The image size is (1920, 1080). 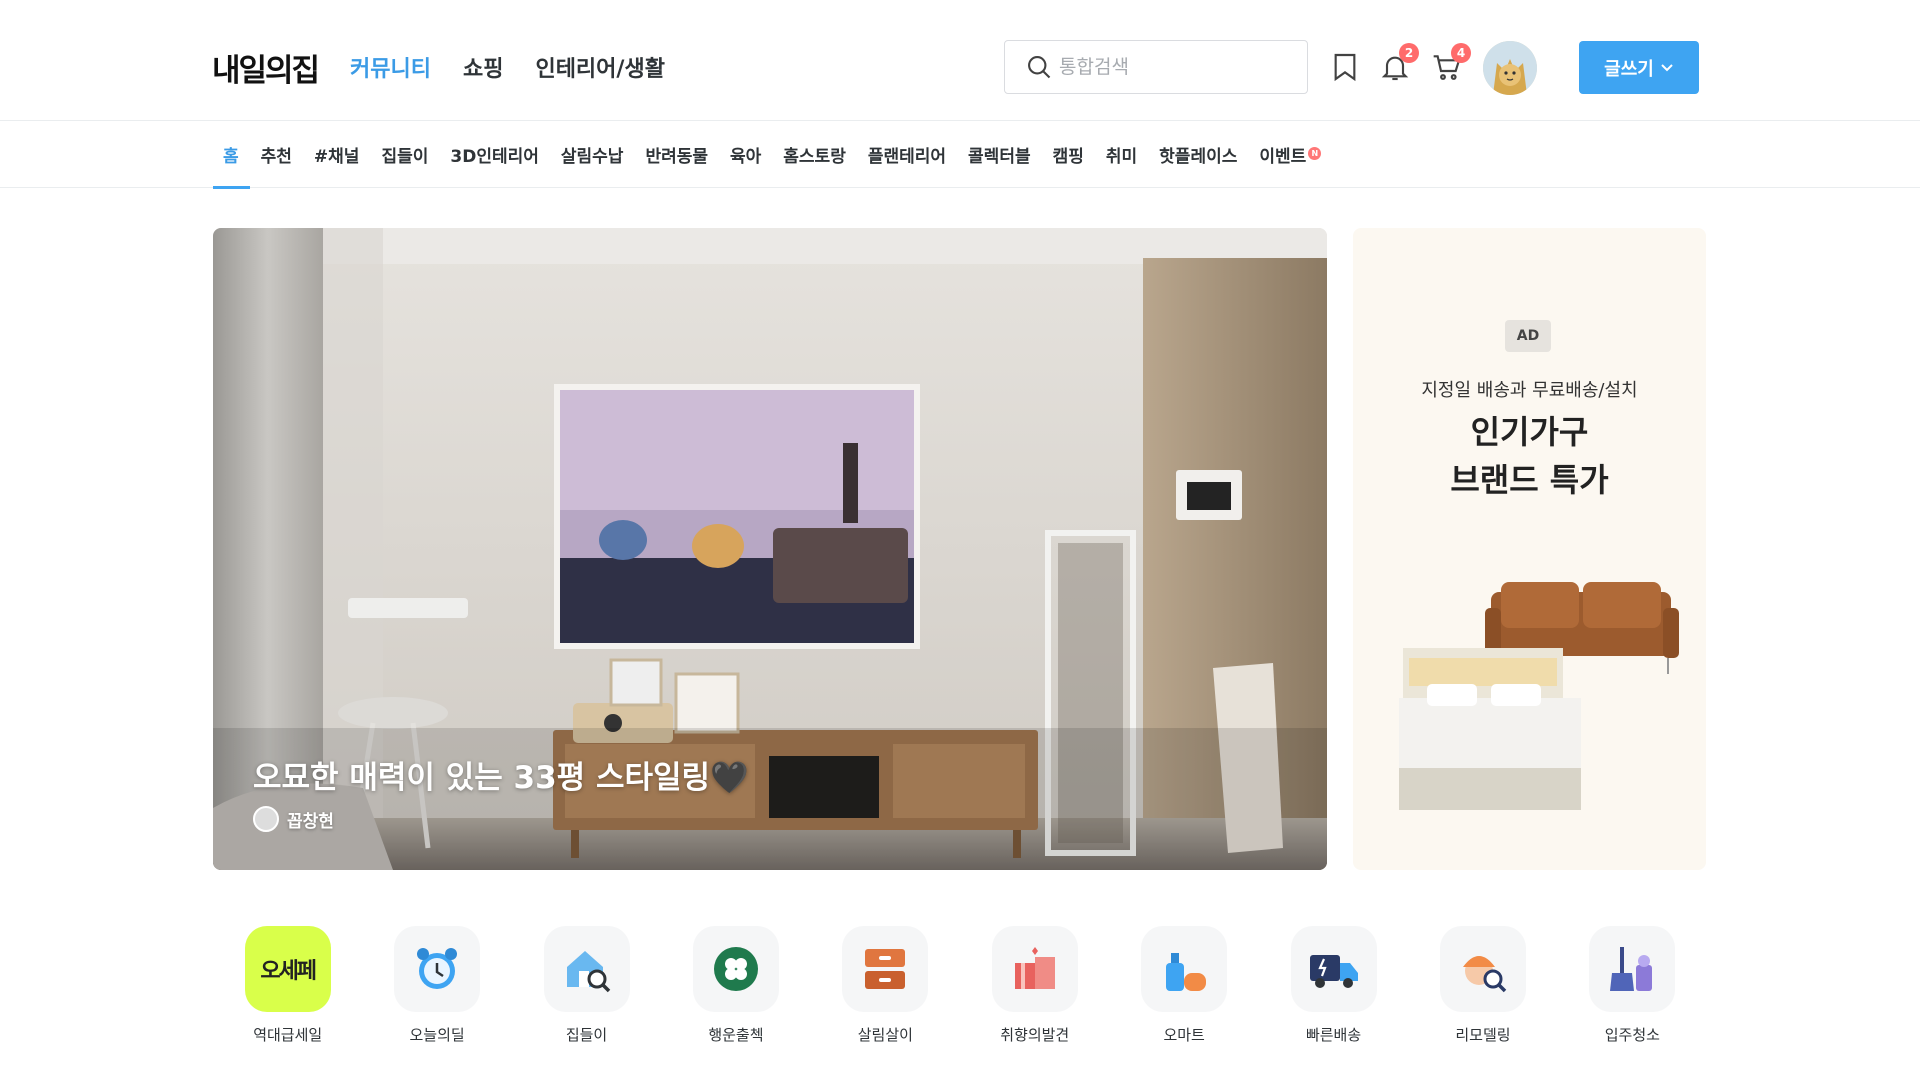 I want to click on nav-community: 커뮤니티, so click(x=390, y=67).